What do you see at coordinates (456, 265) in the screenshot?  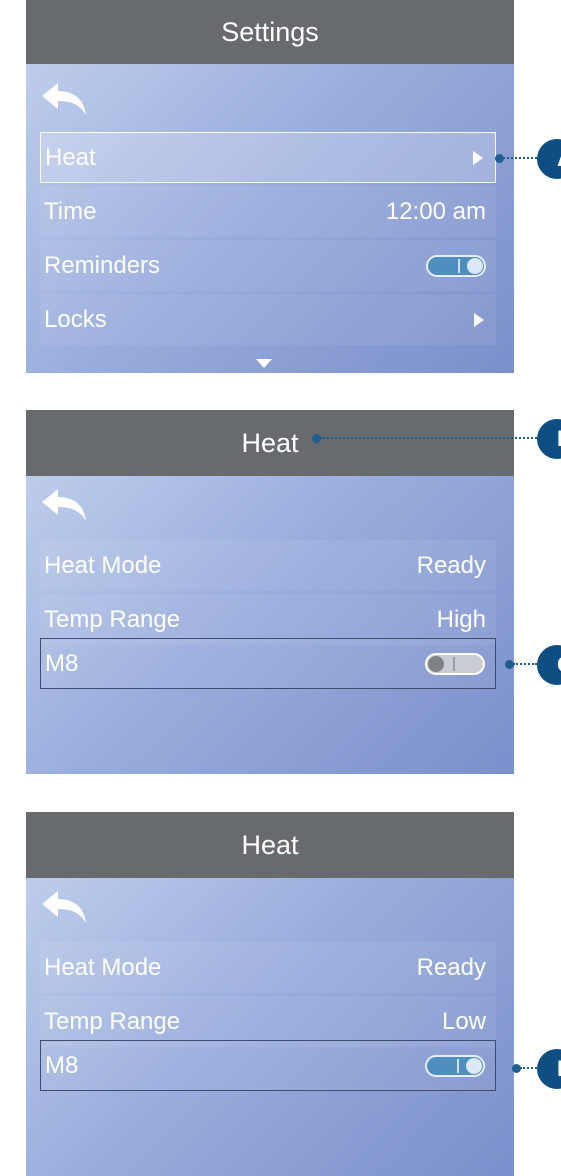 I see `reminders-toggle` at bounding box center [456, 265].